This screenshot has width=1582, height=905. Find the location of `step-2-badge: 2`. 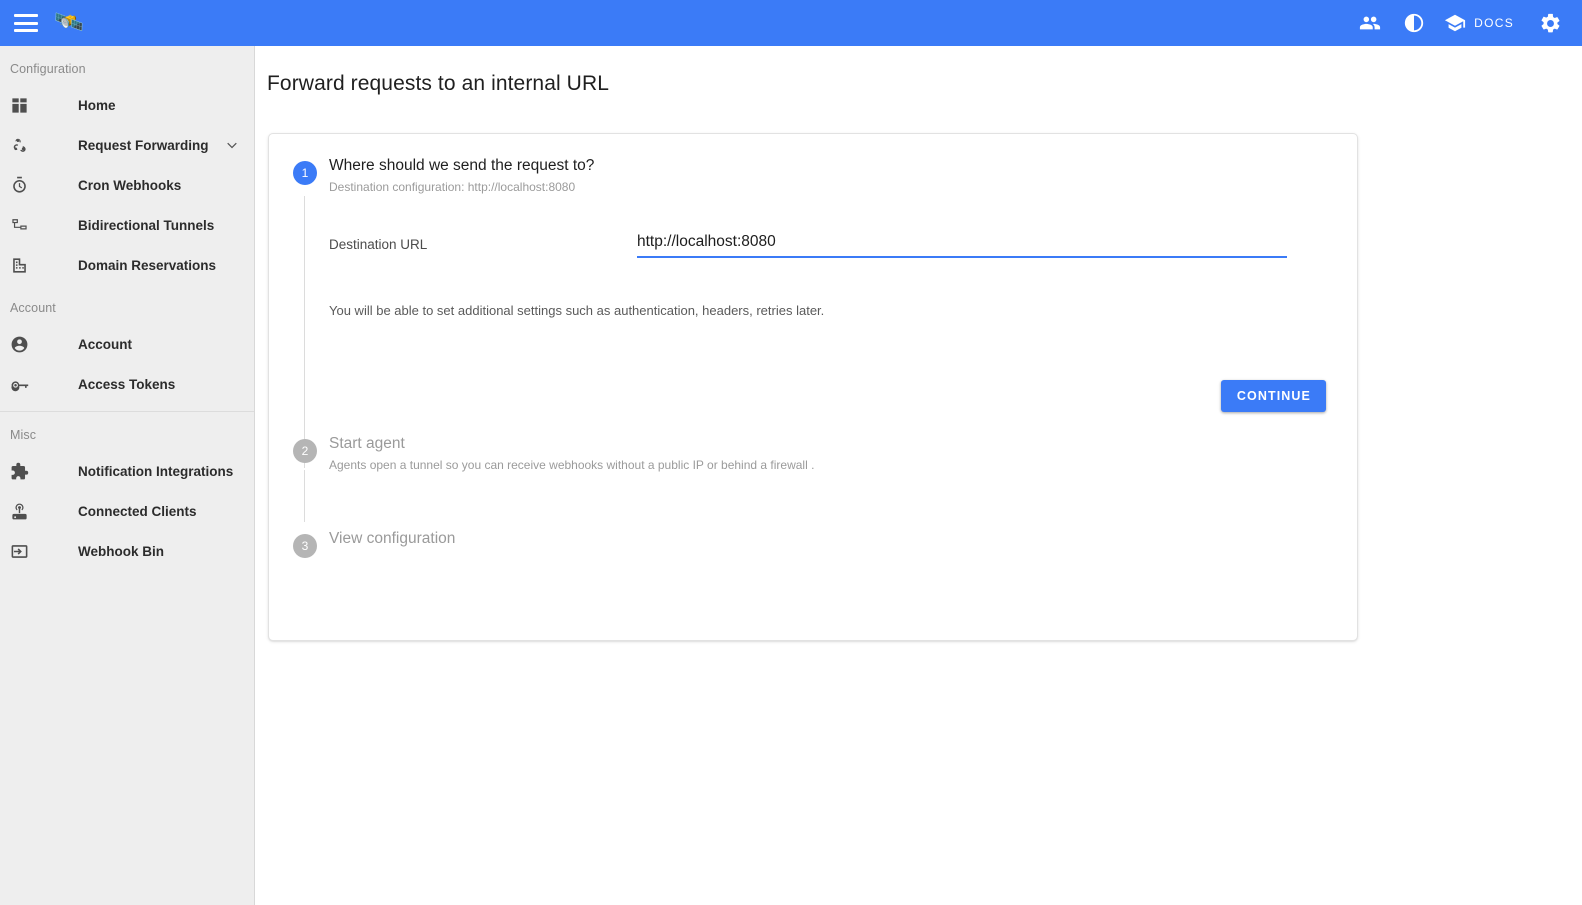

step-2-badge: 2 is located at coordinates (305, 451).